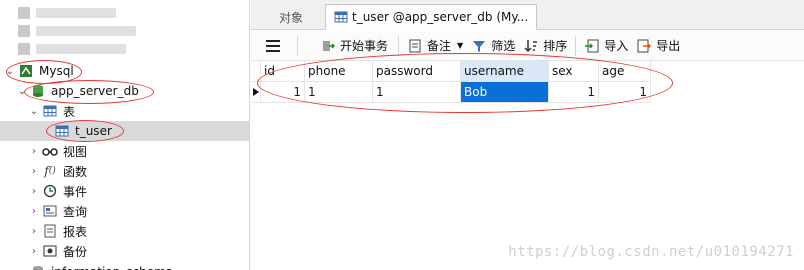 Image resolution: width=804 pixels, height=270 pixels. Describe the element at coordinates (339, 71) in the screenshot. I see `column-header-phone: phone` at that location.